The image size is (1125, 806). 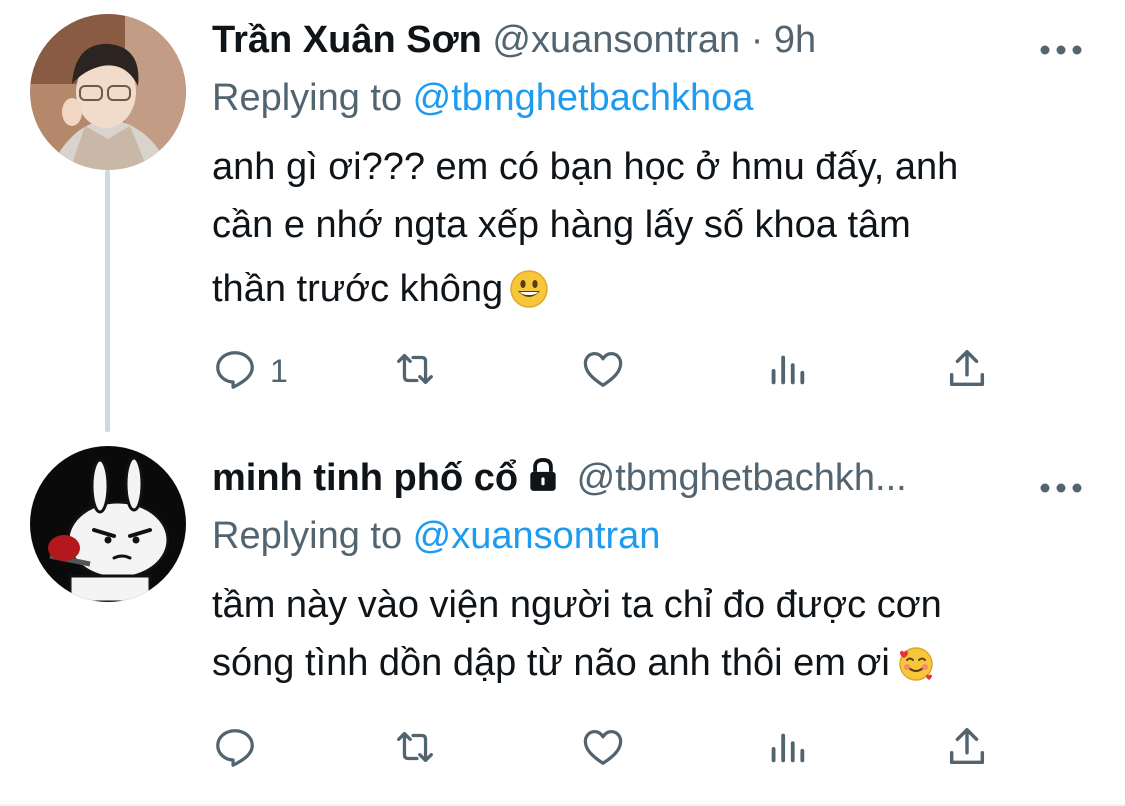 I want to click on replying-to: Replying to @tbmghetbachkhoa, so click(x=648, y=98).